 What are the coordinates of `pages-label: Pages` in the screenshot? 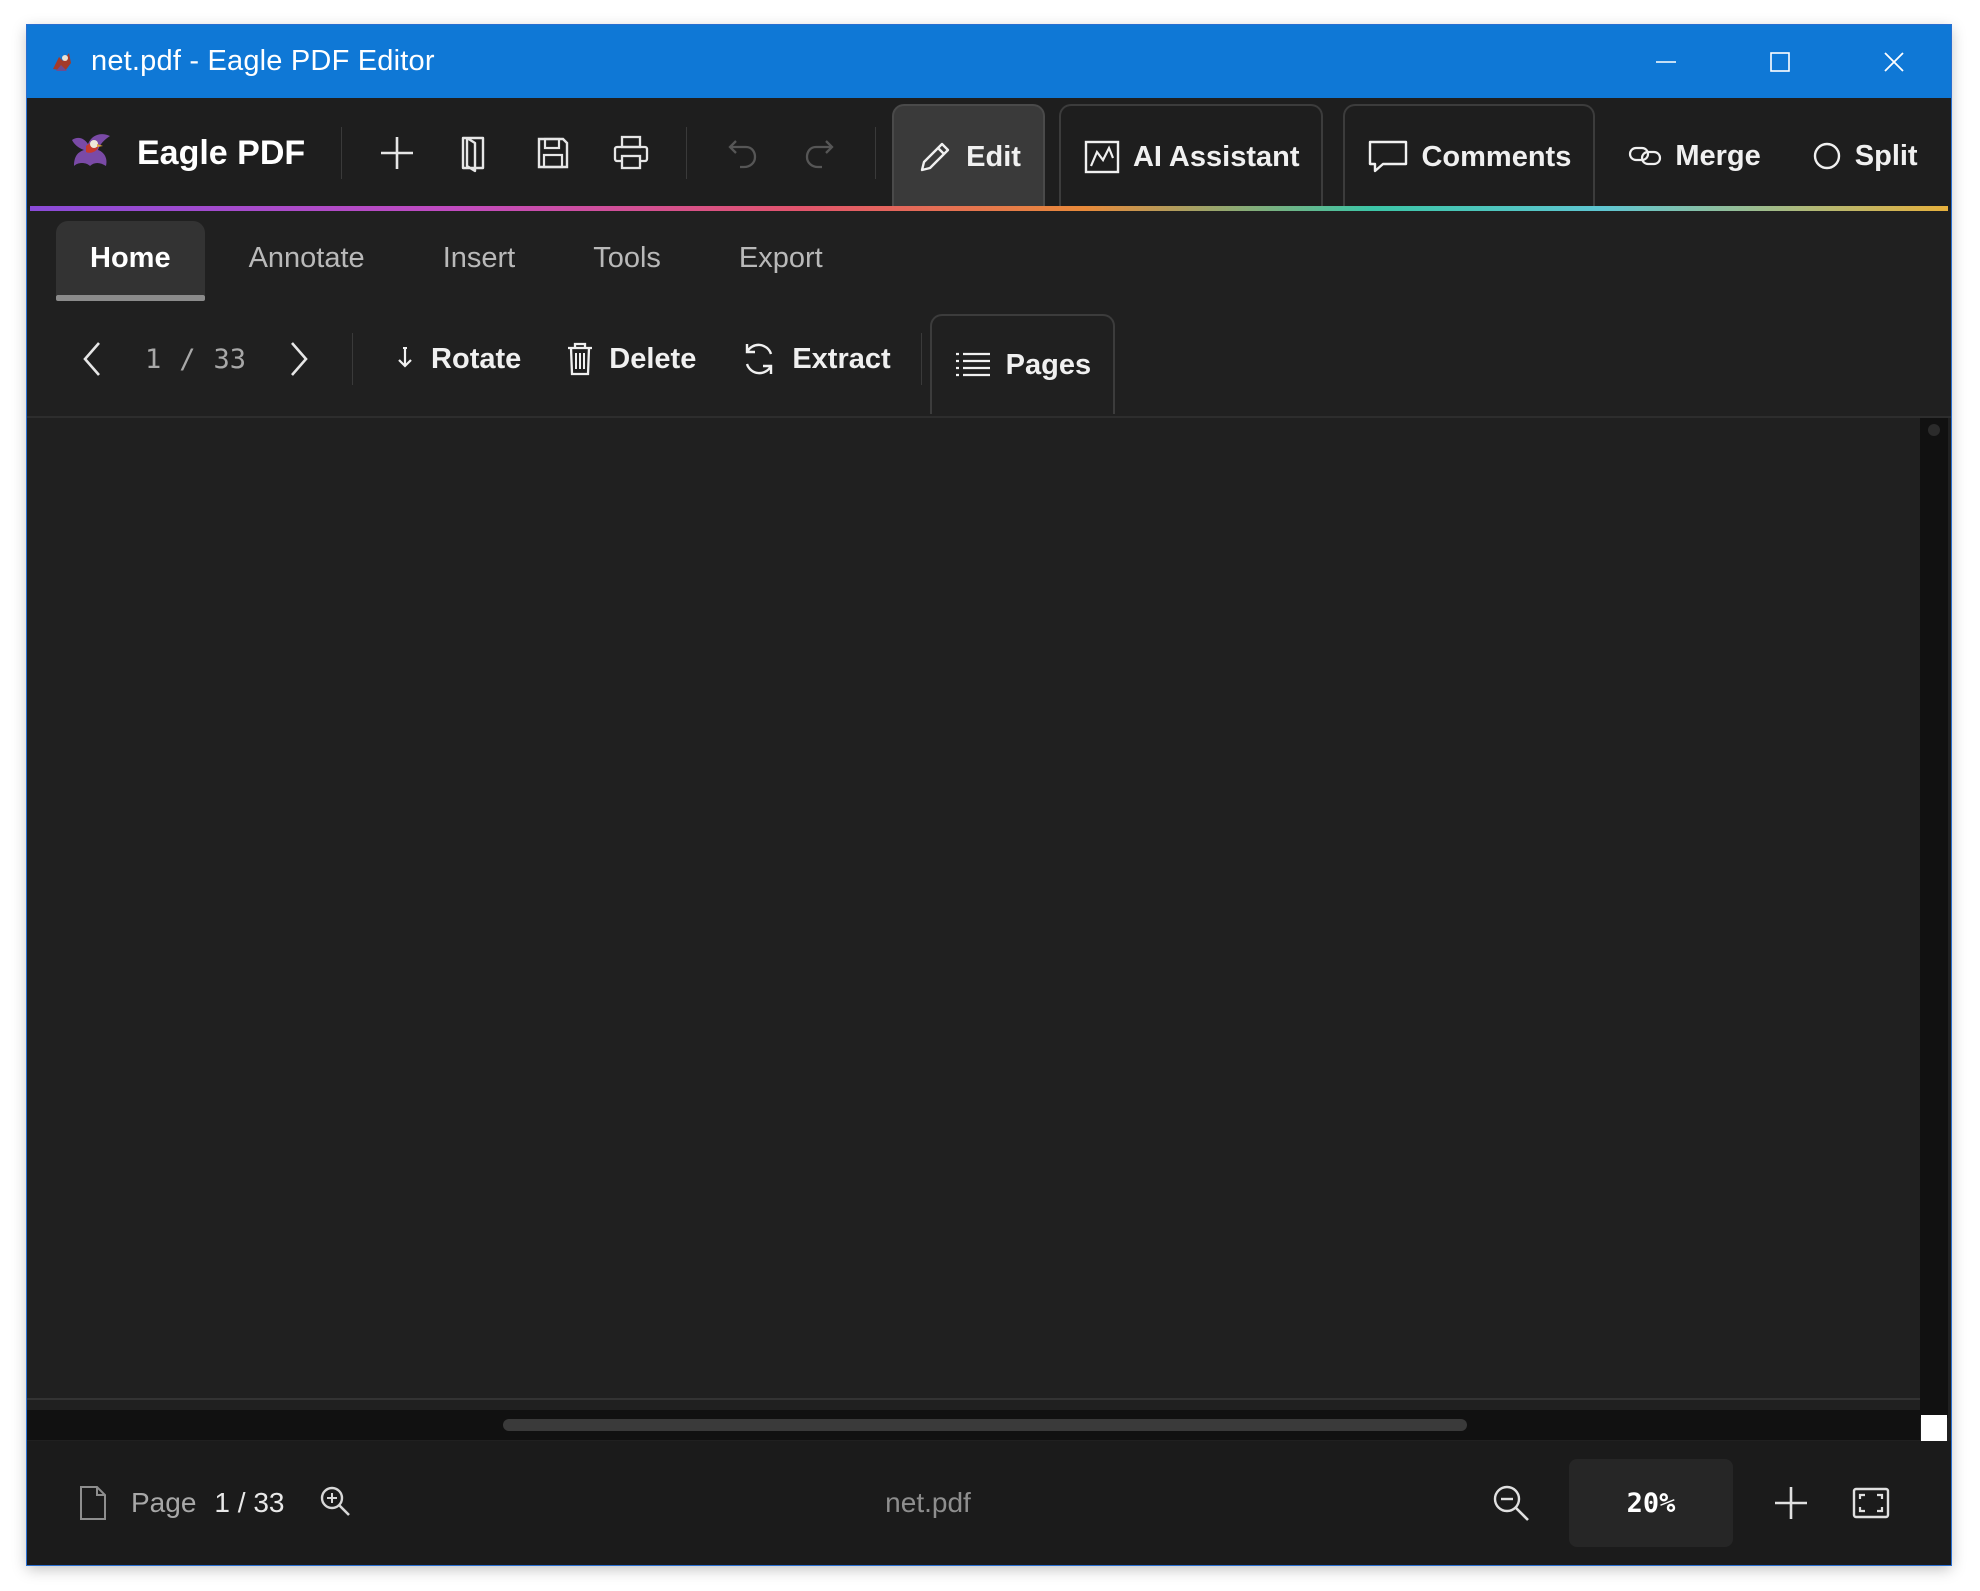 It's located at (1048, 364).